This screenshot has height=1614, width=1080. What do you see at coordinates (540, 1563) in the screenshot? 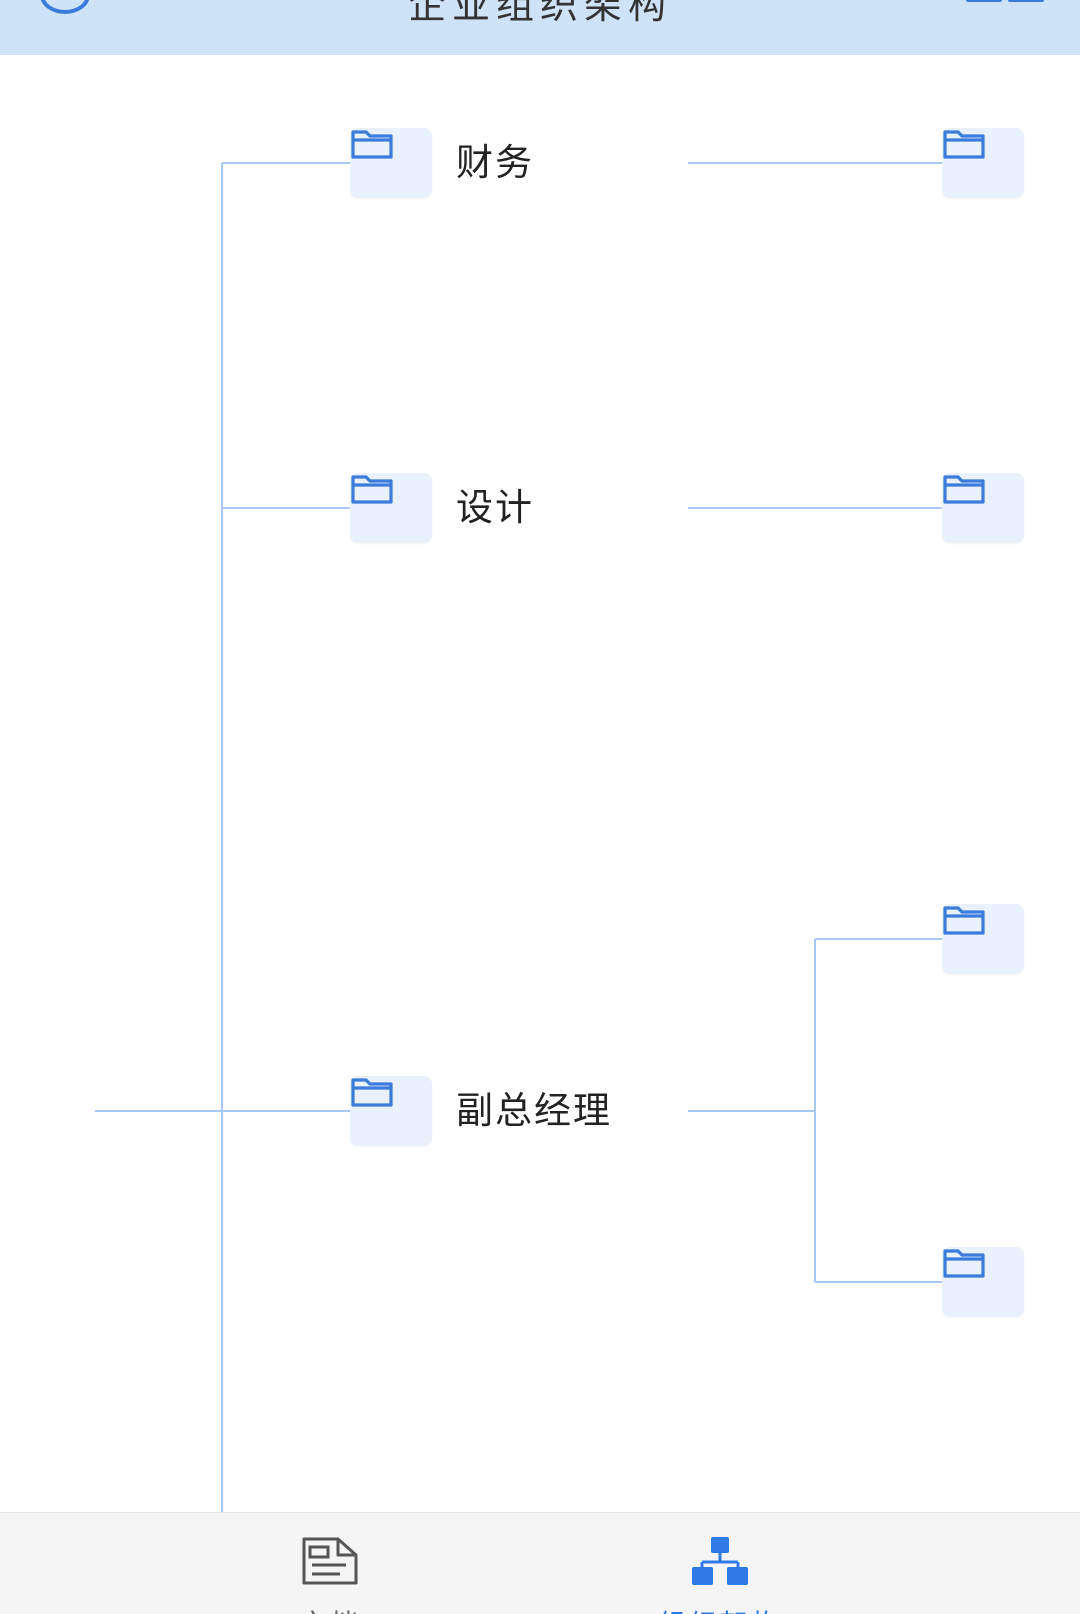
I see `bottom-tab-bar: 文档 组织架构` at bounding box center [540, 1563].